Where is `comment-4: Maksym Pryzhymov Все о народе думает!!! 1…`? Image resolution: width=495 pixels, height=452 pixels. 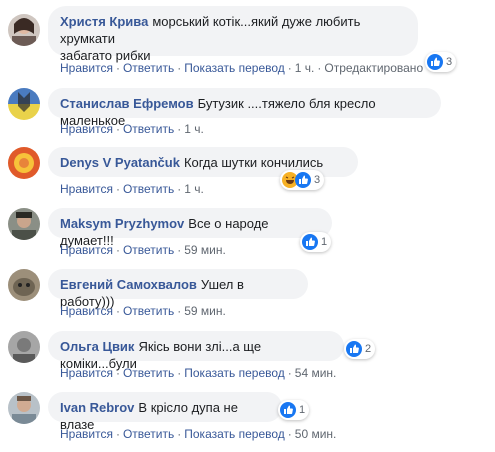 comment-4: Maksym Pryzhymov Все о народе думает!!! 1… is located at coordinates (247, 238).